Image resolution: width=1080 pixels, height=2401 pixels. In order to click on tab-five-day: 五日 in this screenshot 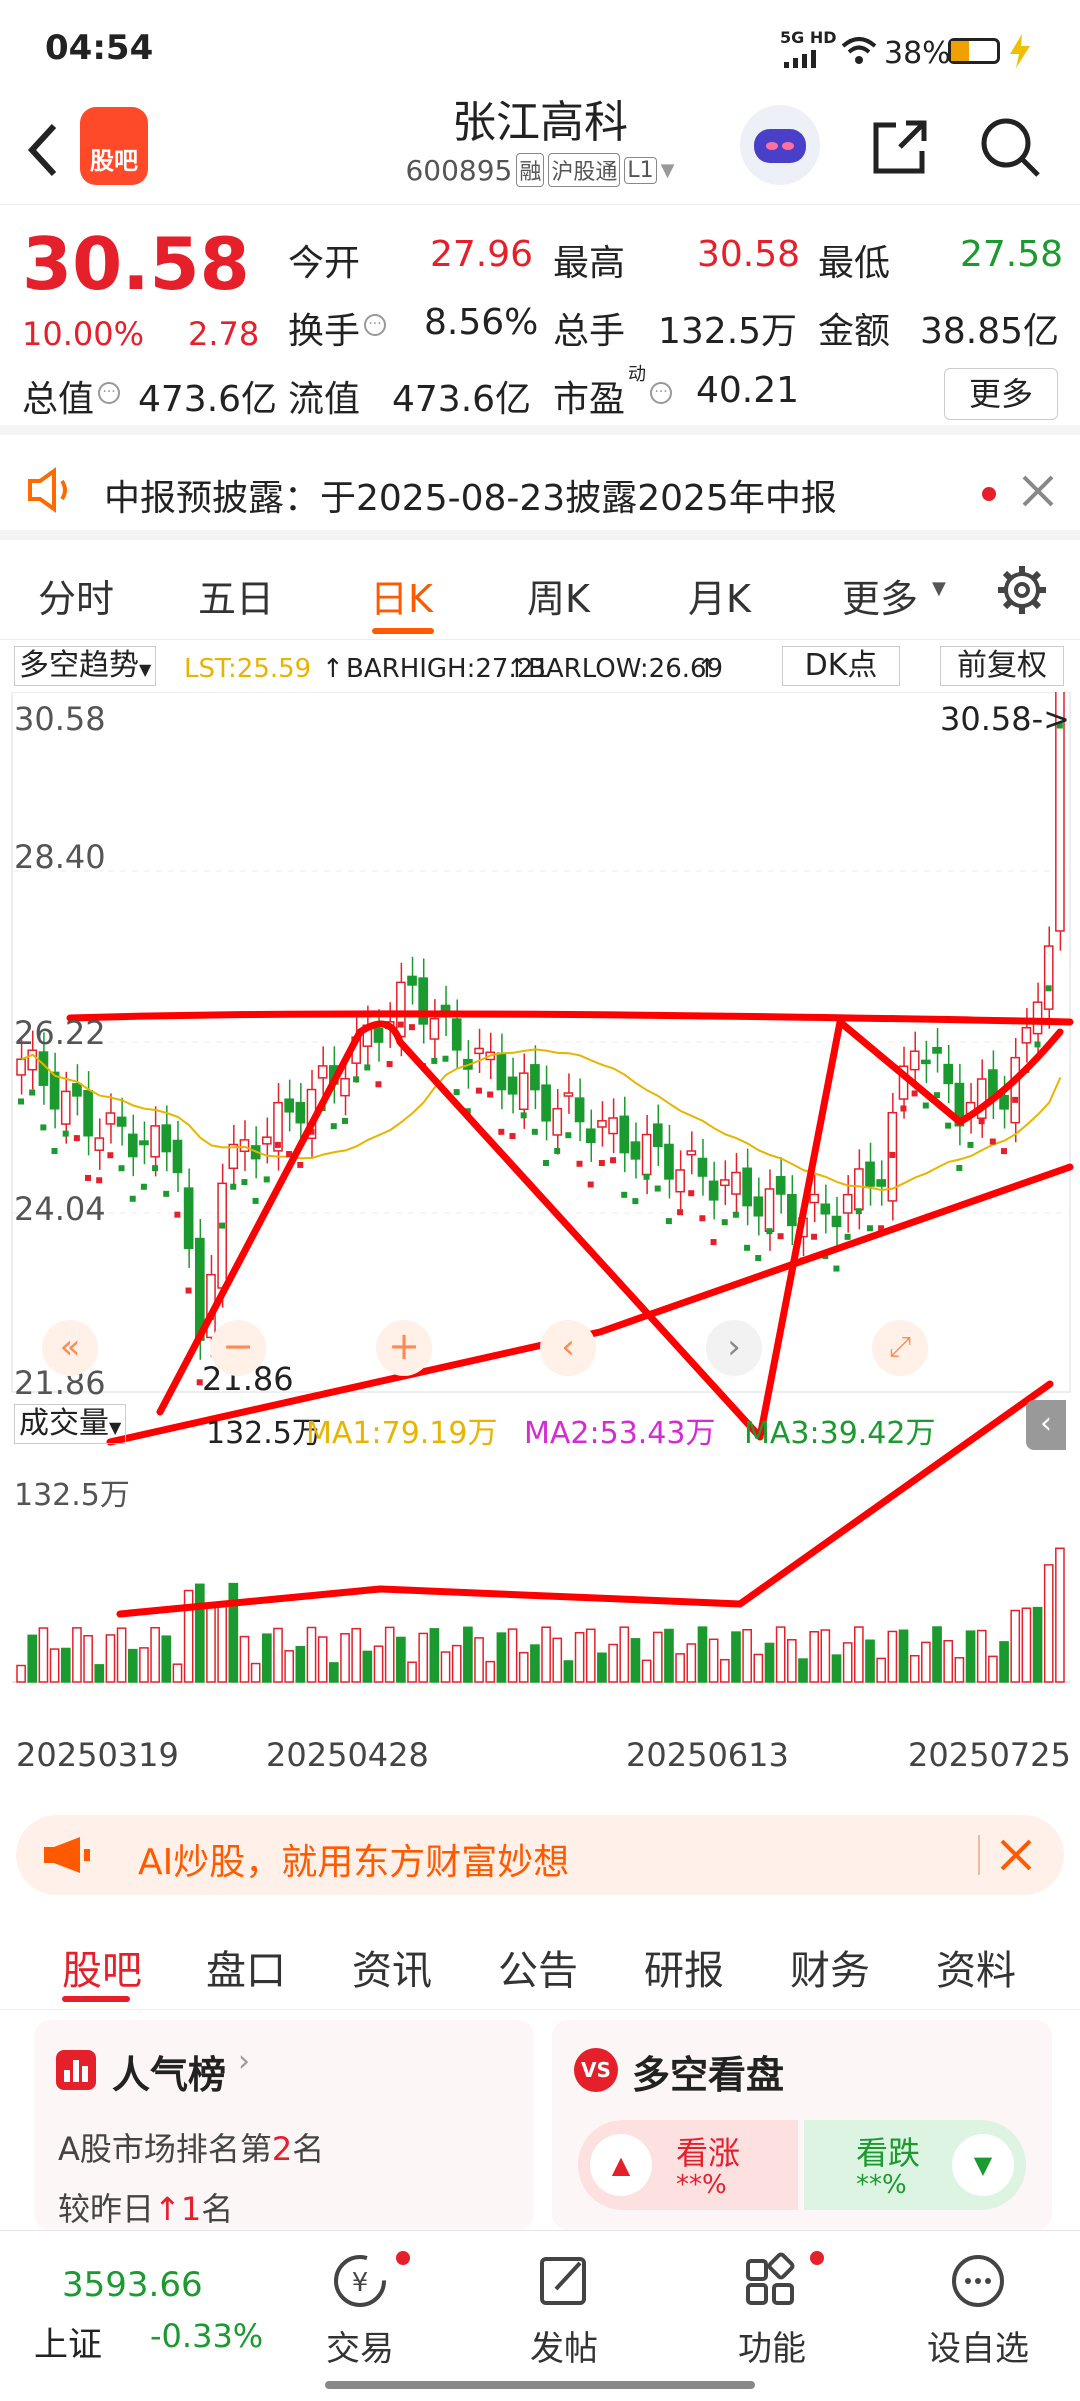, I will do `click(236, 595)`.